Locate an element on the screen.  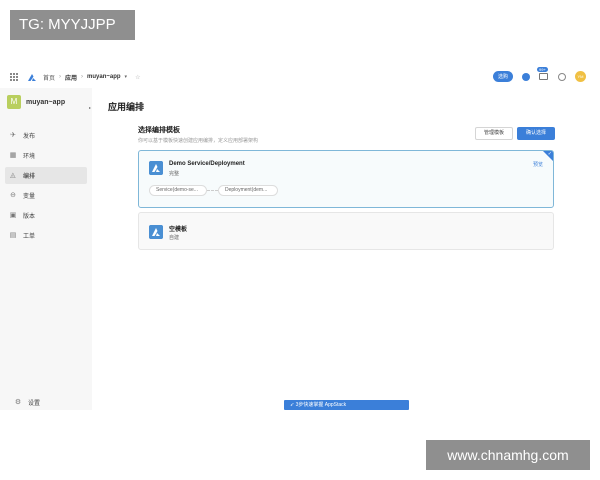
sidebar-item-label: 编排 is located at coordinates (29, 177).